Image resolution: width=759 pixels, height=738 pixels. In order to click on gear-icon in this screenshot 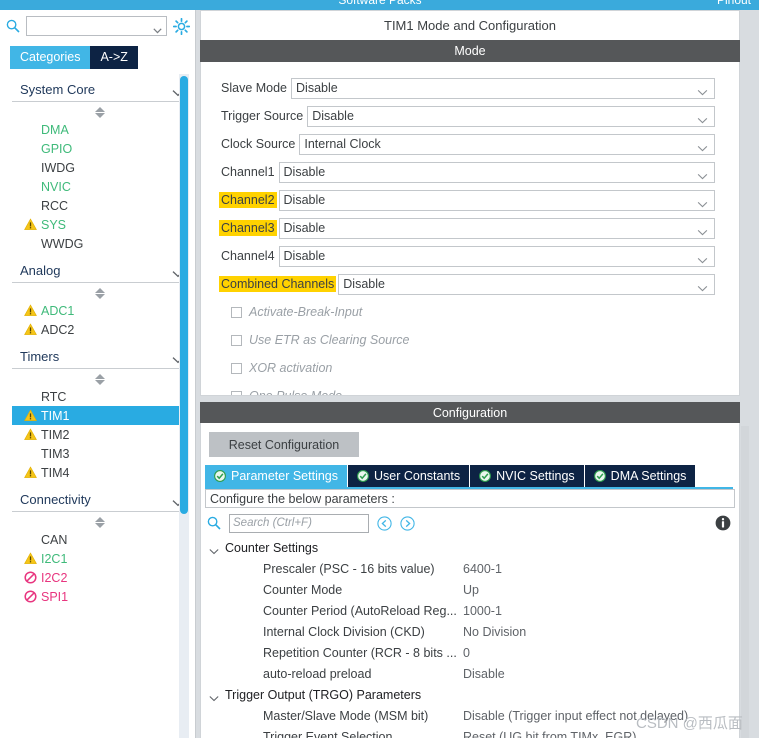, I will do `click(181, 26)`.